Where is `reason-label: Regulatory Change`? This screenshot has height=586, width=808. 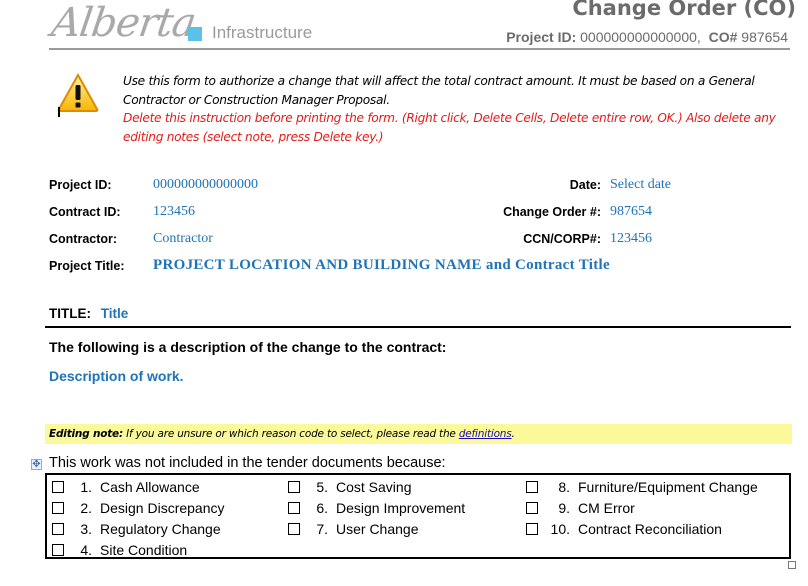
reason-label: Regulatory Change is located at coordinates (160, 529).